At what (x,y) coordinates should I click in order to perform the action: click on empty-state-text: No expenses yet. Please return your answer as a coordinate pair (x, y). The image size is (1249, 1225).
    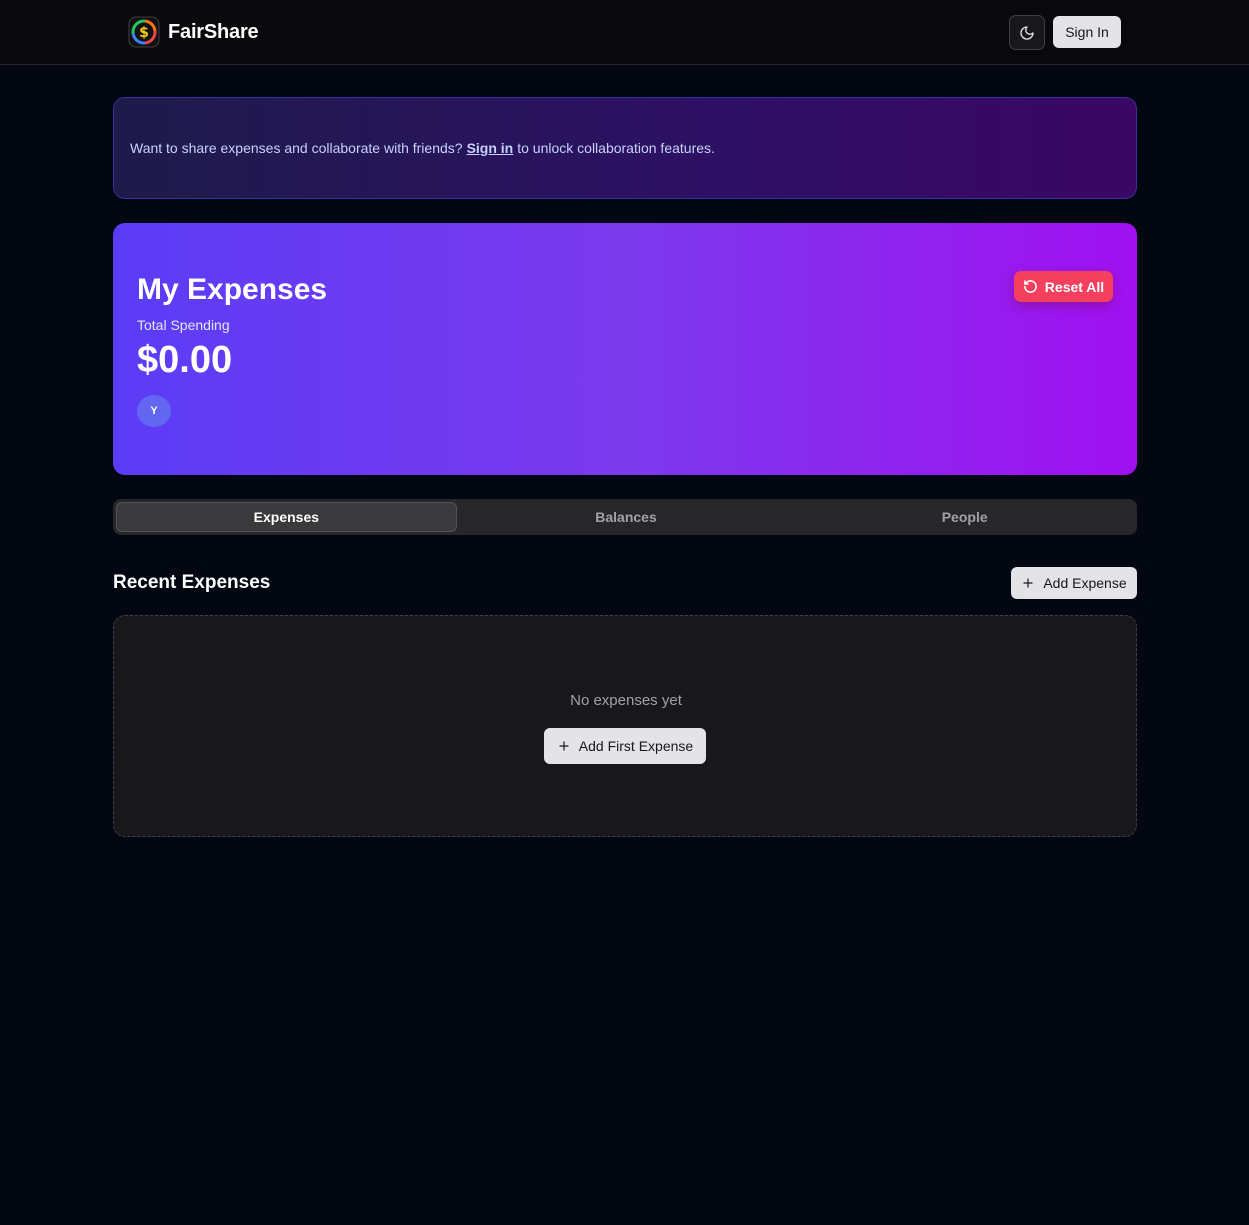
    Looking at the image, I should click on (626, 700).